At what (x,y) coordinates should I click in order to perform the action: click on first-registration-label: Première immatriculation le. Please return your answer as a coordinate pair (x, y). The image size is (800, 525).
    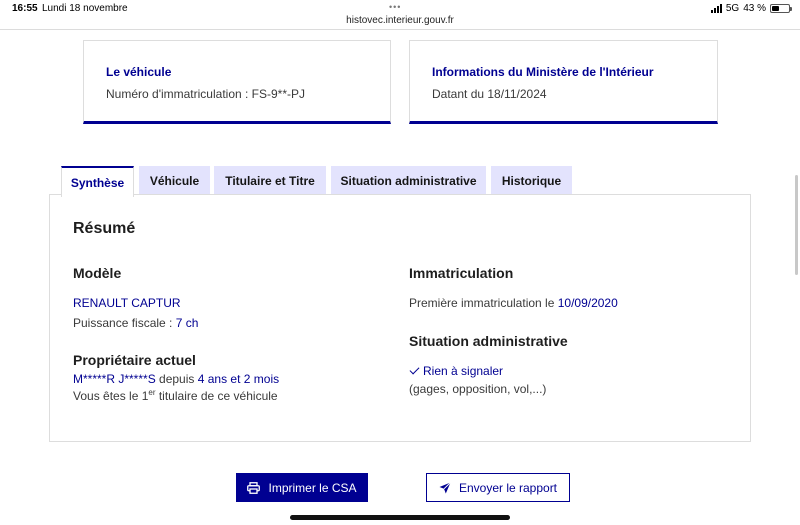
    Looking at the image, I should click on (483, 303).